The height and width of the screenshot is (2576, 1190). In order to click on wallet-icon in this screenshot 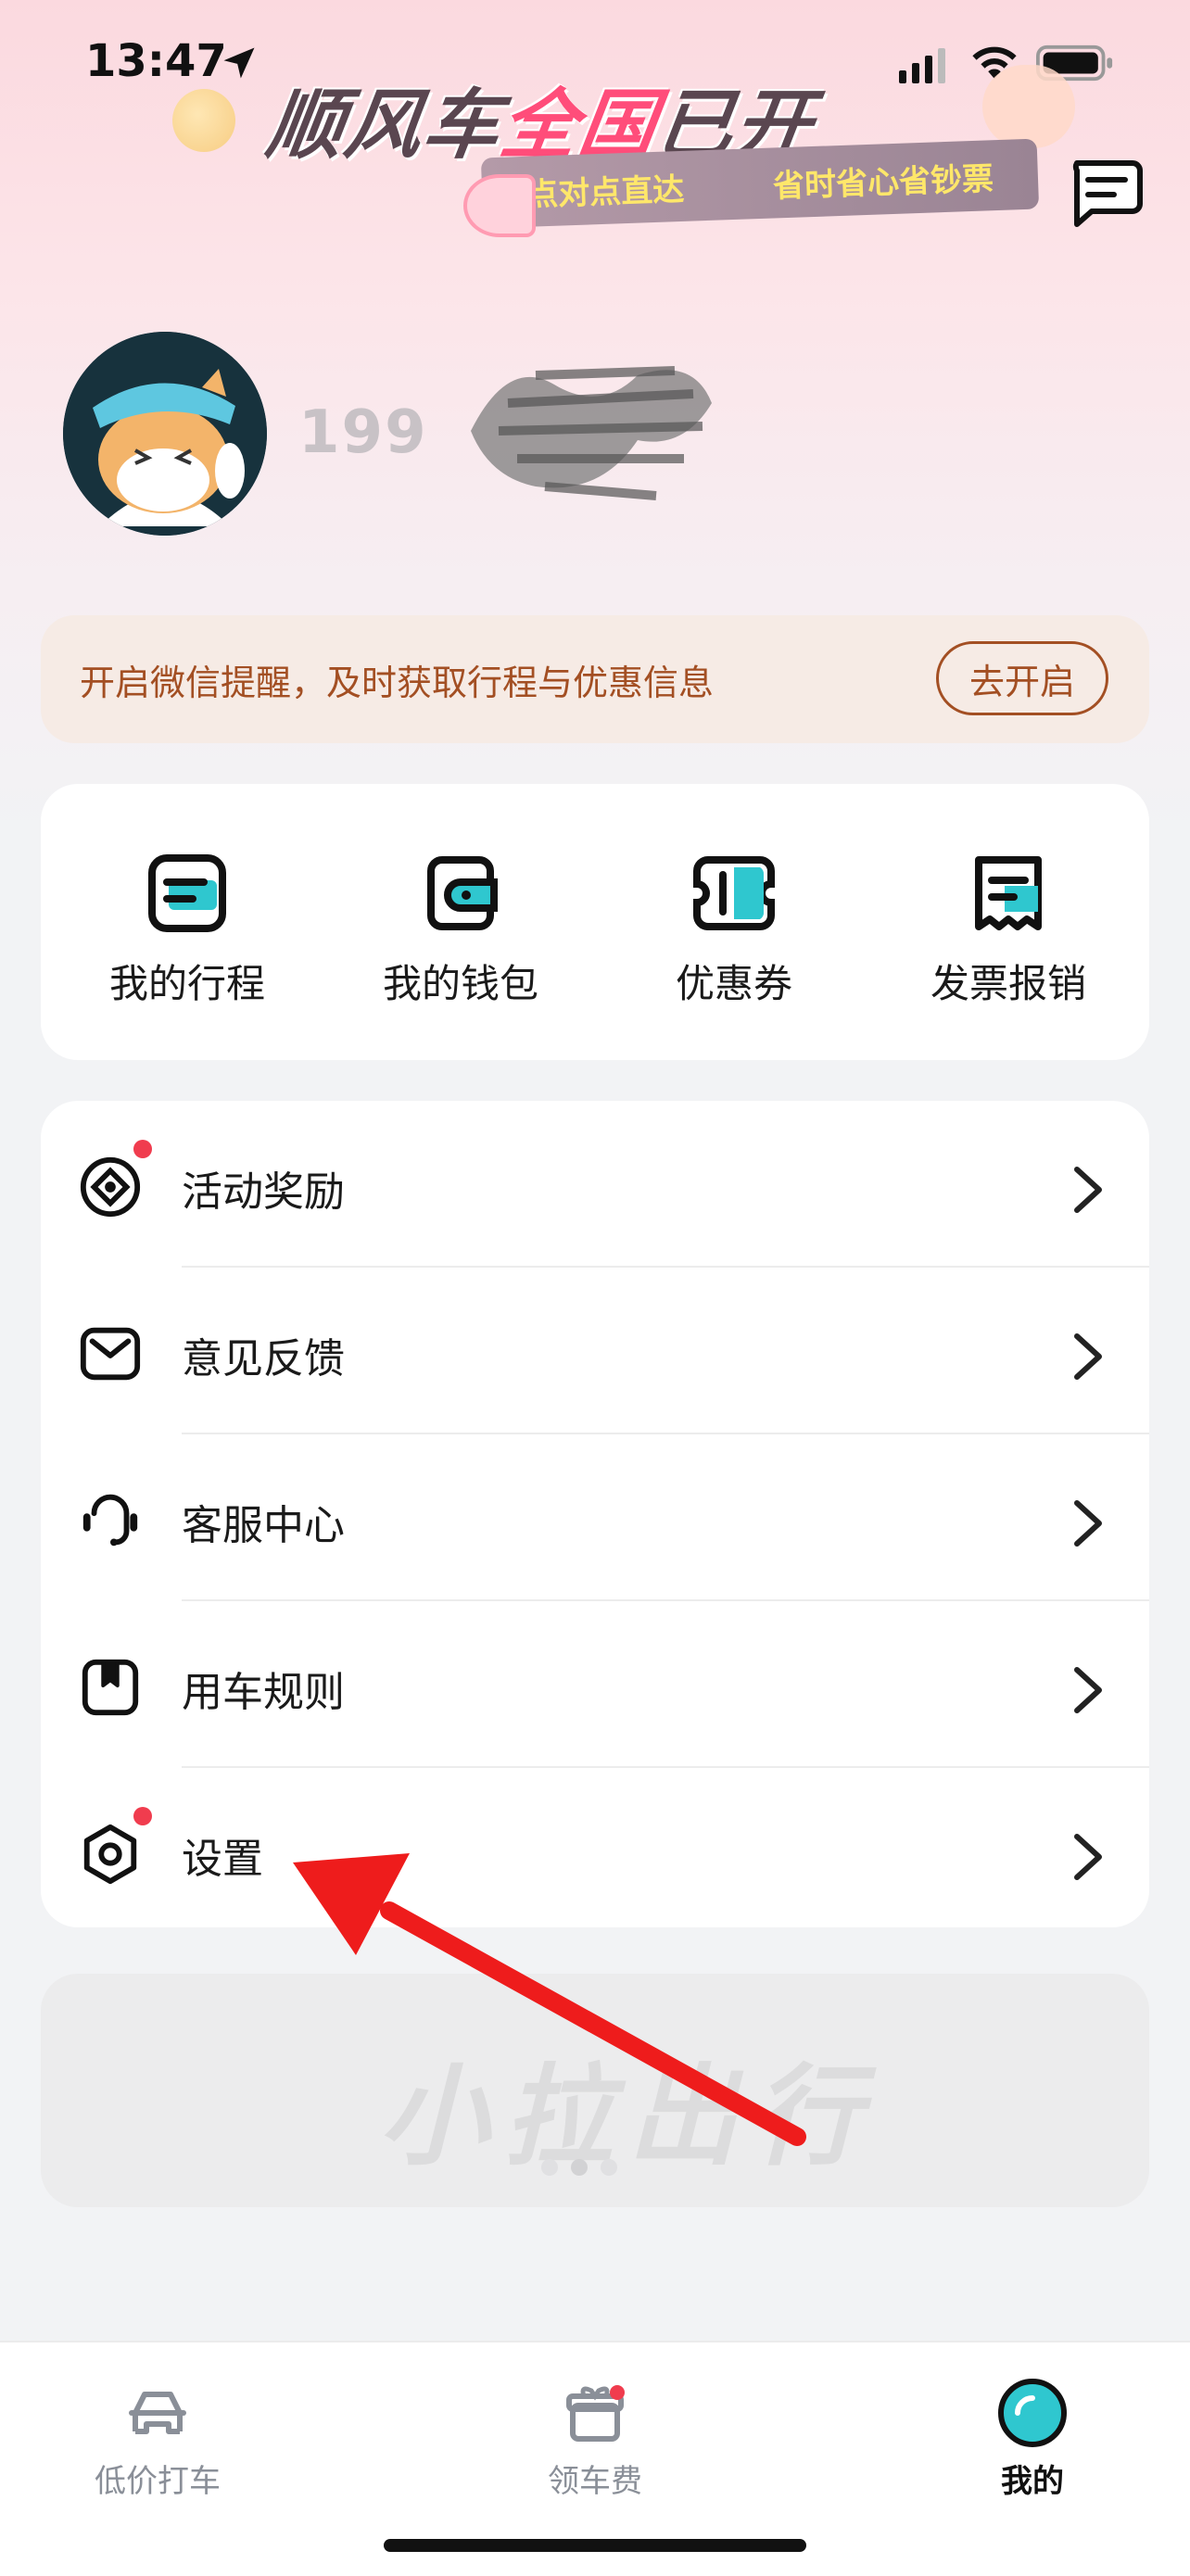, I will do `click(462, 893)`.